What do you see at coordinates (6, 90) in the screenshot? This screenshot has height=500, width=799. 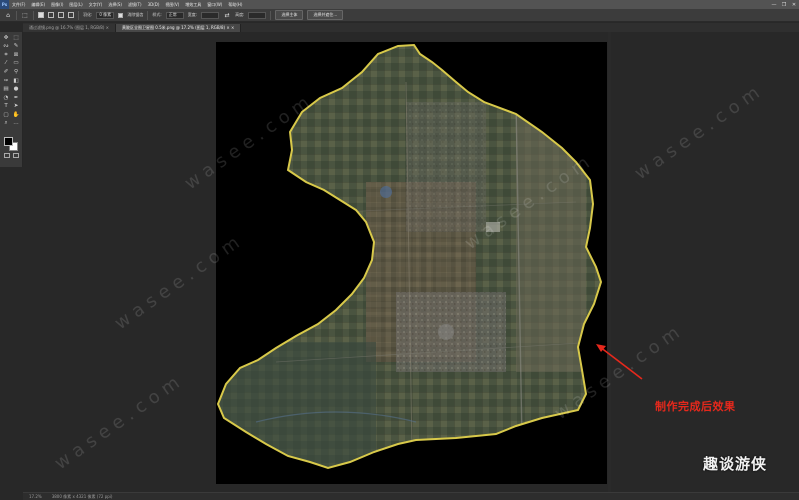 I see `gradient-tool-icon: ▤` at bounding box center [6, 90].